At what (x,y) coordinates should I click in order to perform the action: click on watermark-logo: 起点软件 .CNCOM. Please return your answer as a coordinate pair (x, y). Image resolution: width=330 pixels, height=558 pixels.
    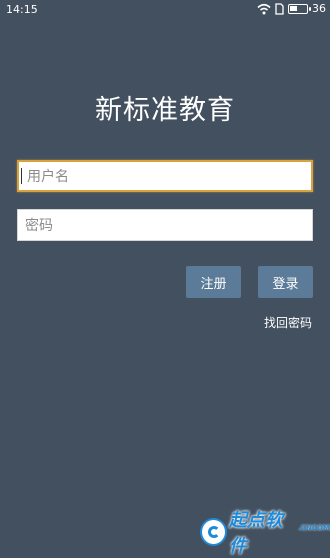
    Looking at the image, I should click on (265, 533).